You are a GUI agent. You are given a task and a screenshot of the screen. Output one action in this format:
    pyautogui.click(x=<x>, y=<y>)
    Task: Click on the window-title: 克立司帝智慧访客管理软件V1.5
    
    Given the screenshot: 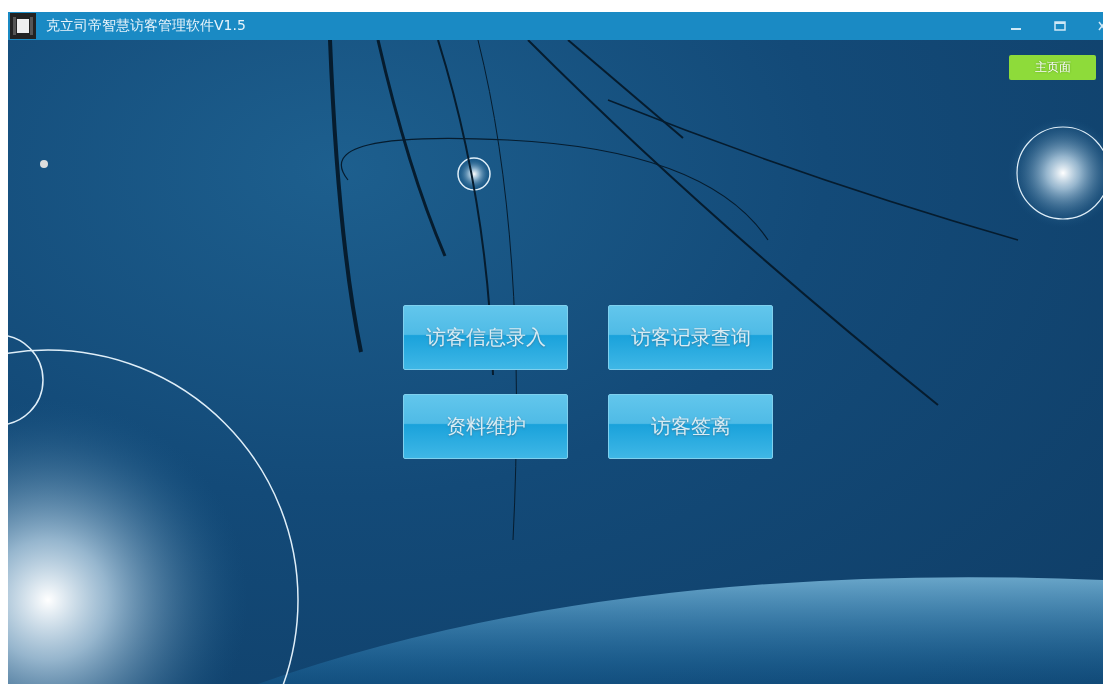 What is the action you would take?
    pyautogui.click(x=146, y=26)
    